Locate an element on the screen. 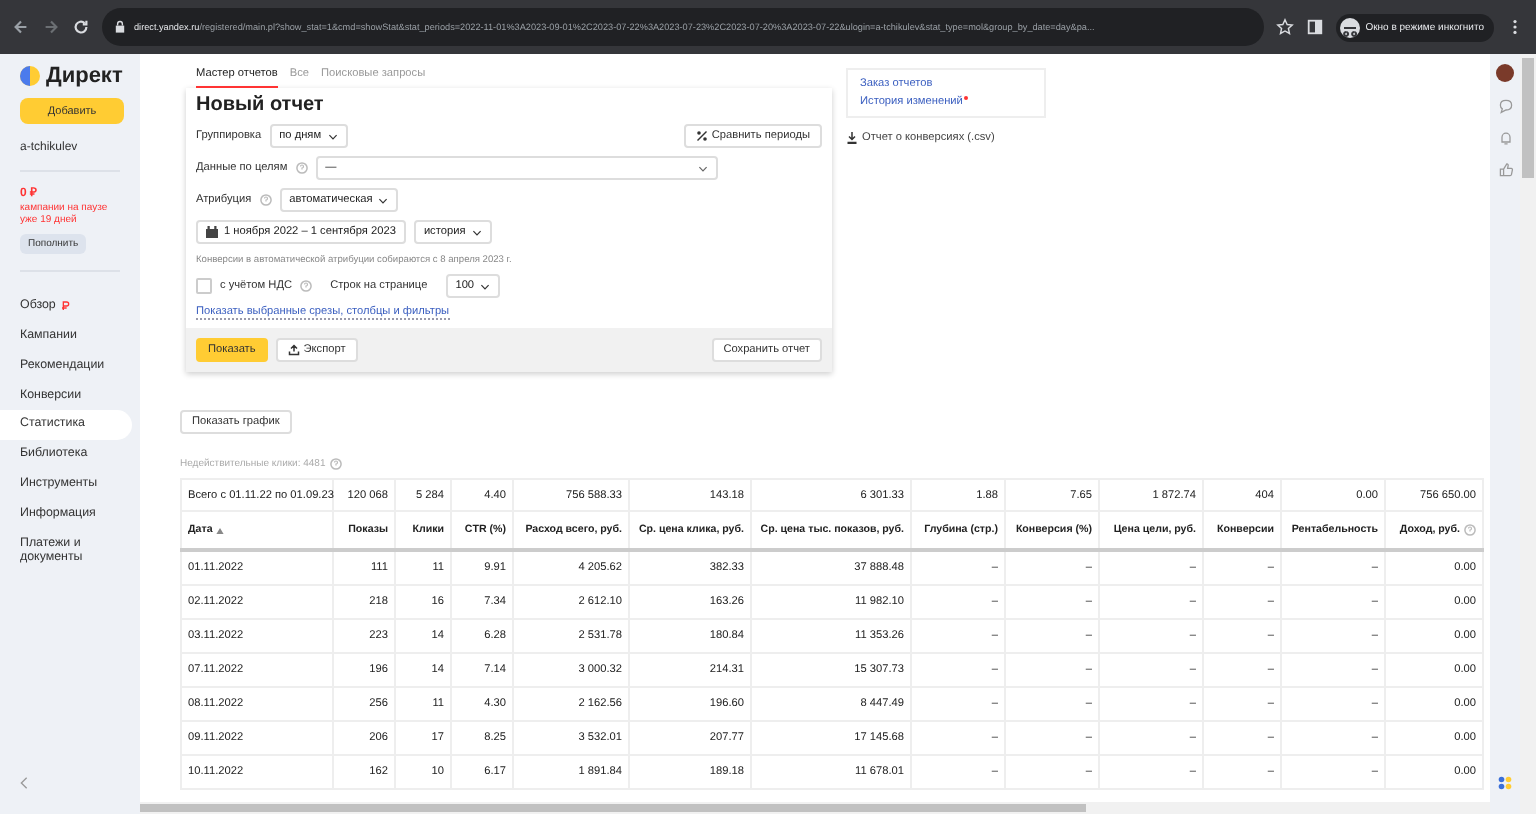 The image size is (1536, 814). report-title: Новый отчет is located at coordinates (260, 105).